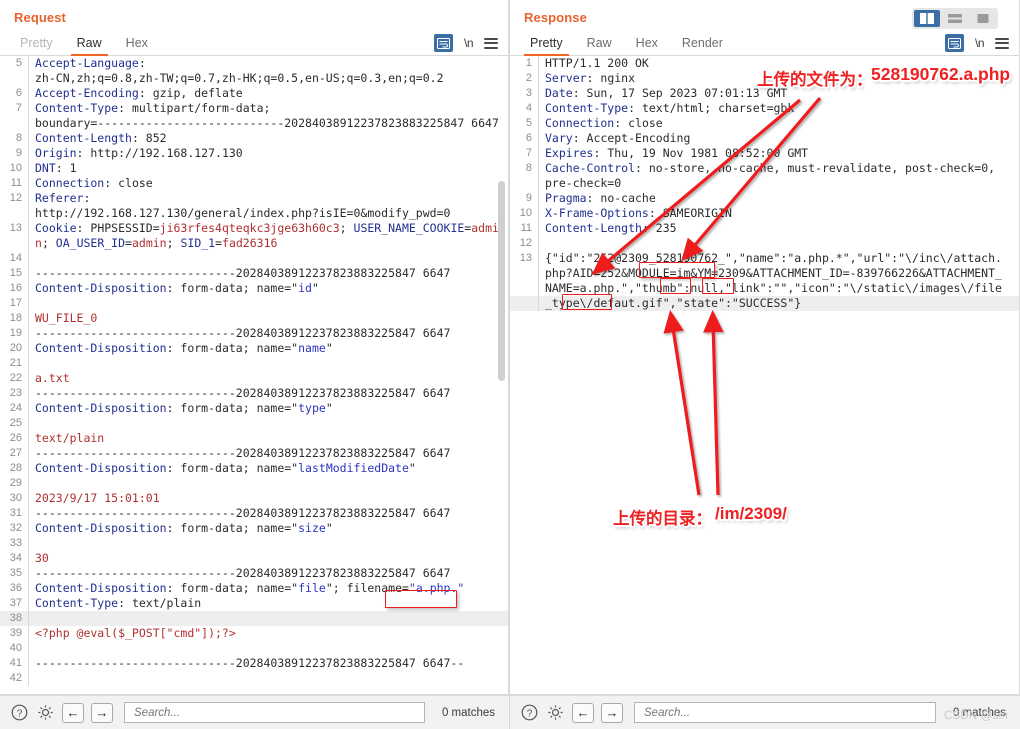 The width and height of the screenshot is (1020, 729). What do you see at coordinates (597, 63) in the screenshot?
I see `code-token: HTTP/1.1 200 OK` at bounding box center [597, 63].